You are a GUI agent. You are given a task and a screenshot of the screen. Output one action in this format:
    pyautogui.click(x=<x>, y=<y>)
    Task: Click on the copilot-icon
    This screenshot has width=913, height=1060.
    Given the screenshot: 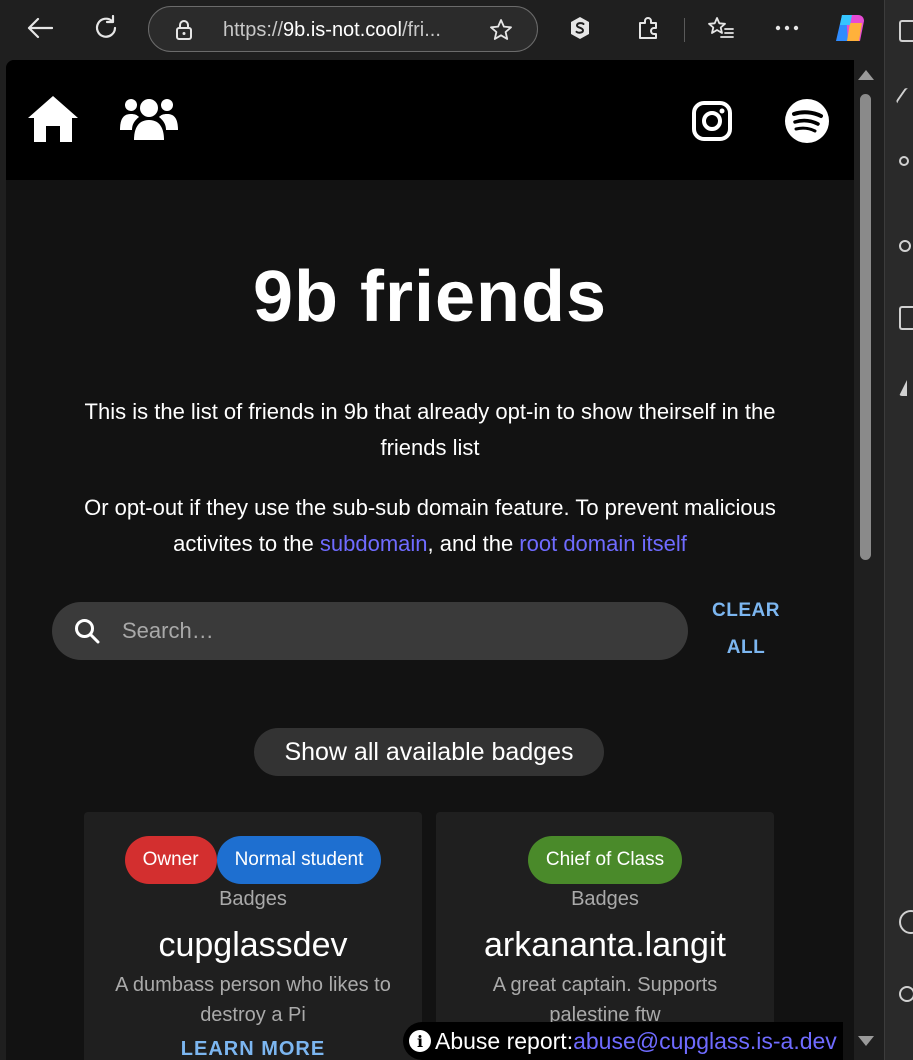 What is the action you would take?
    pyautogui.click(x=850, y=28)
    